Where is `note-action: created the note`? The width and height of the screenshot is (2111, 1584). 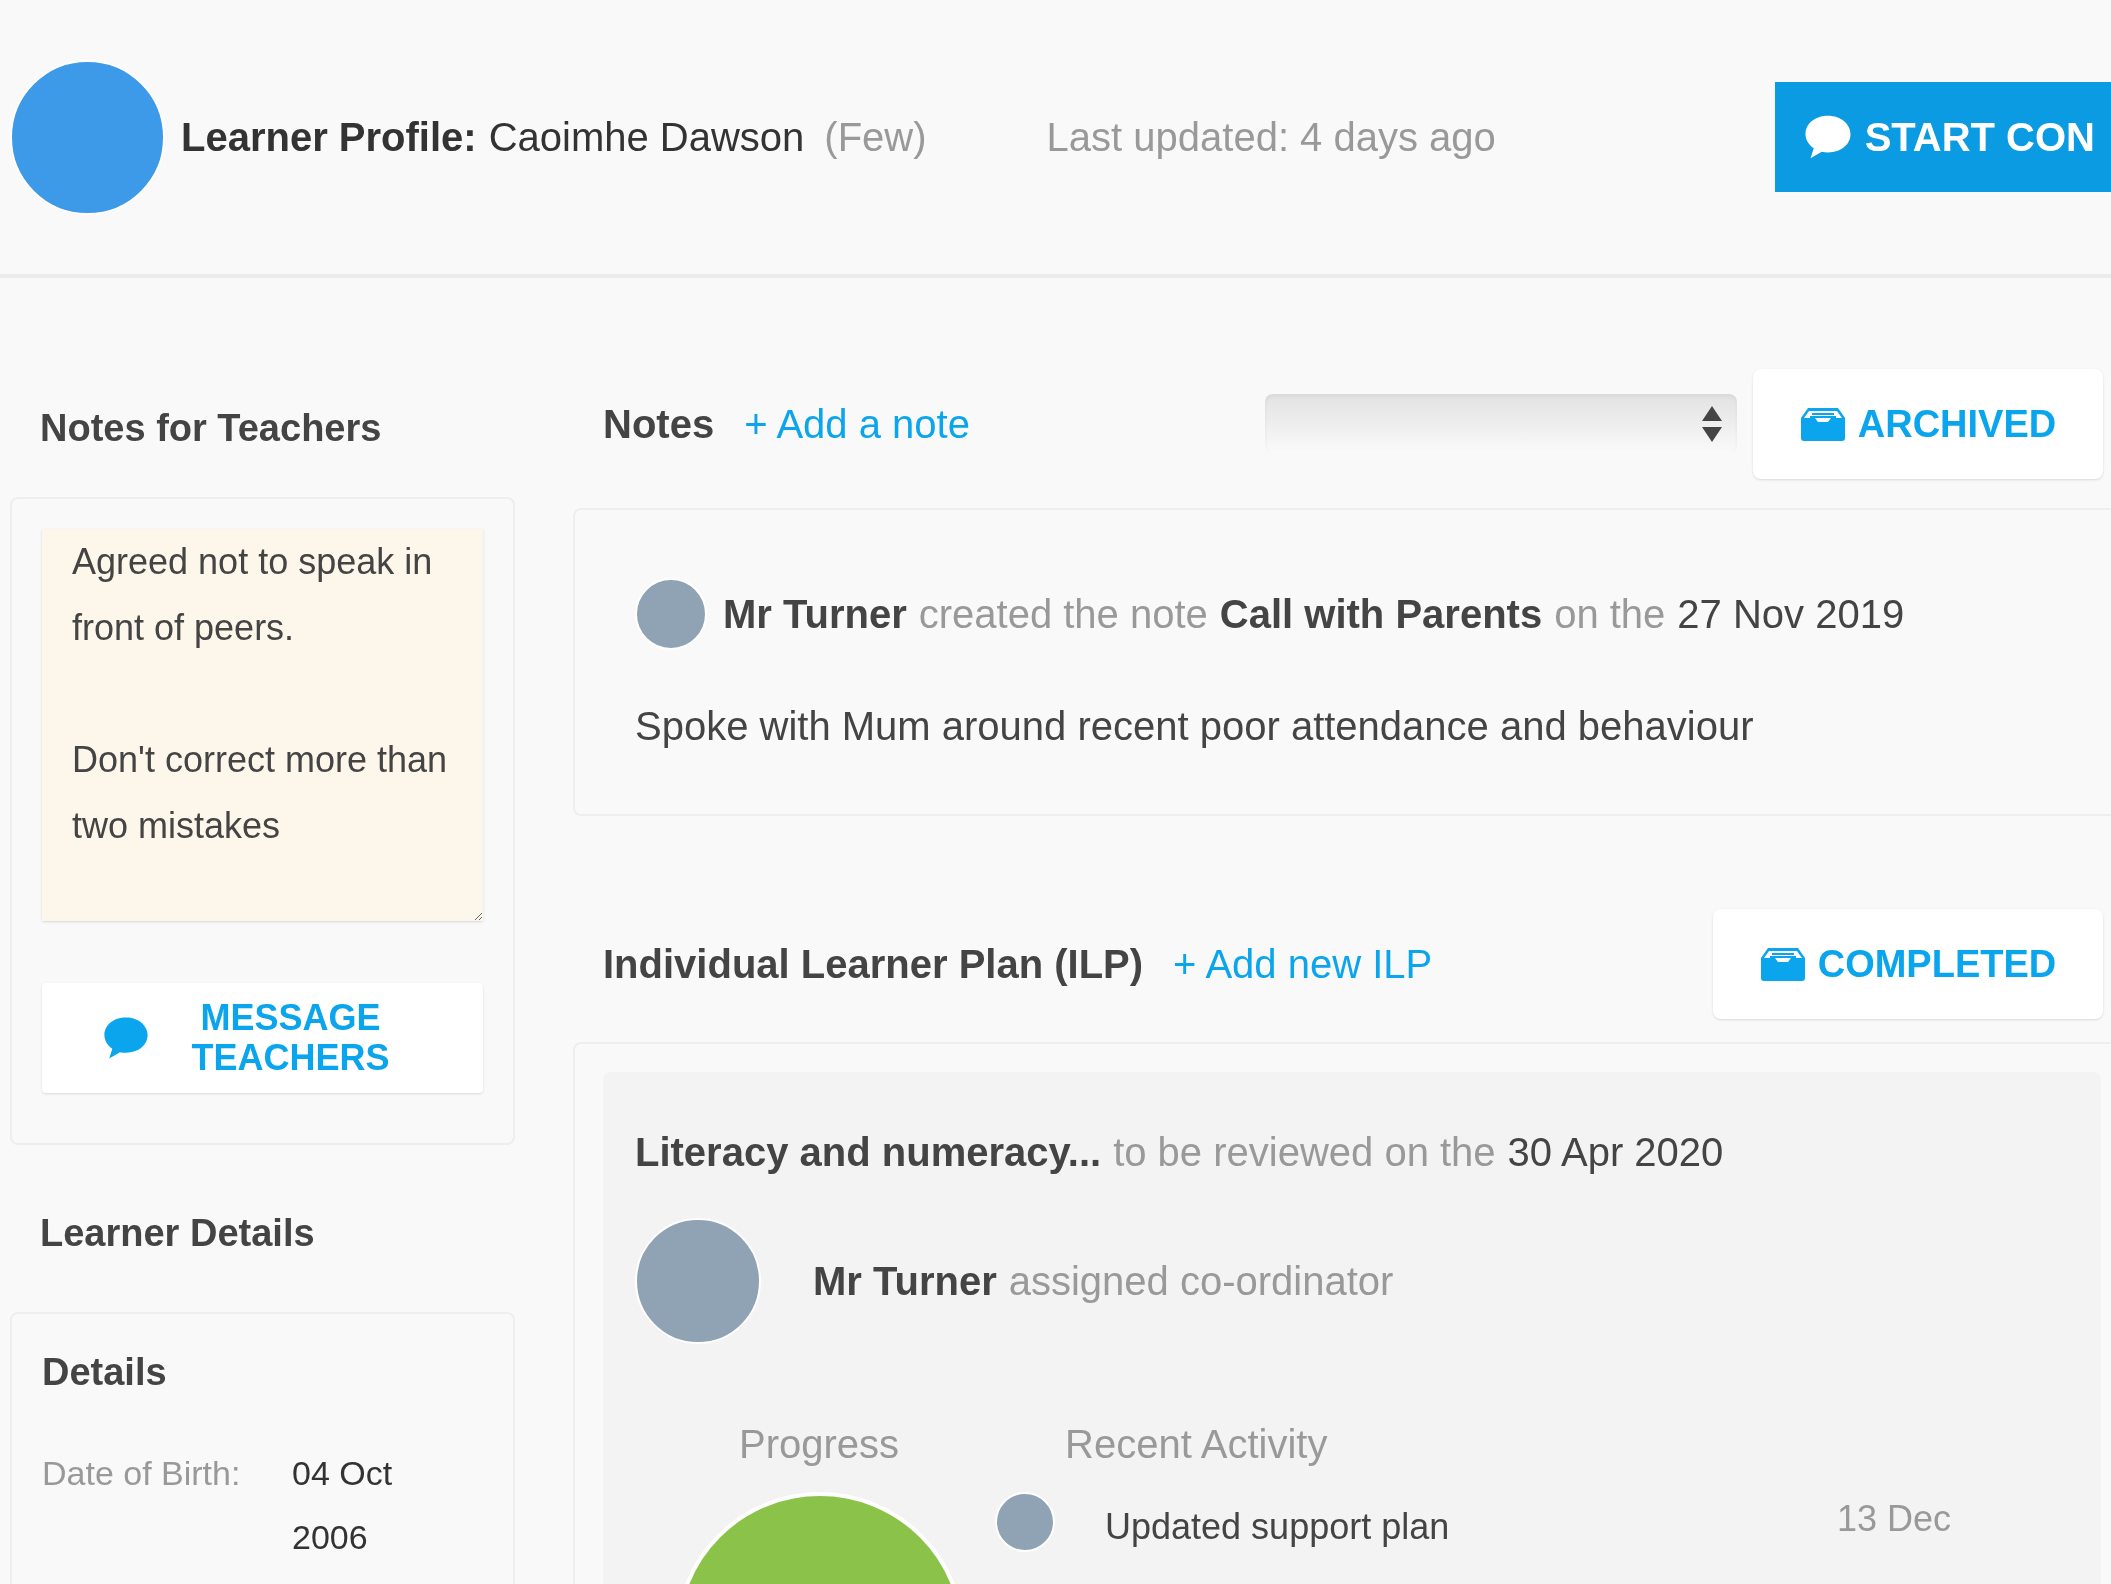 note-action: created the note is located at coordinates (1063, 614).